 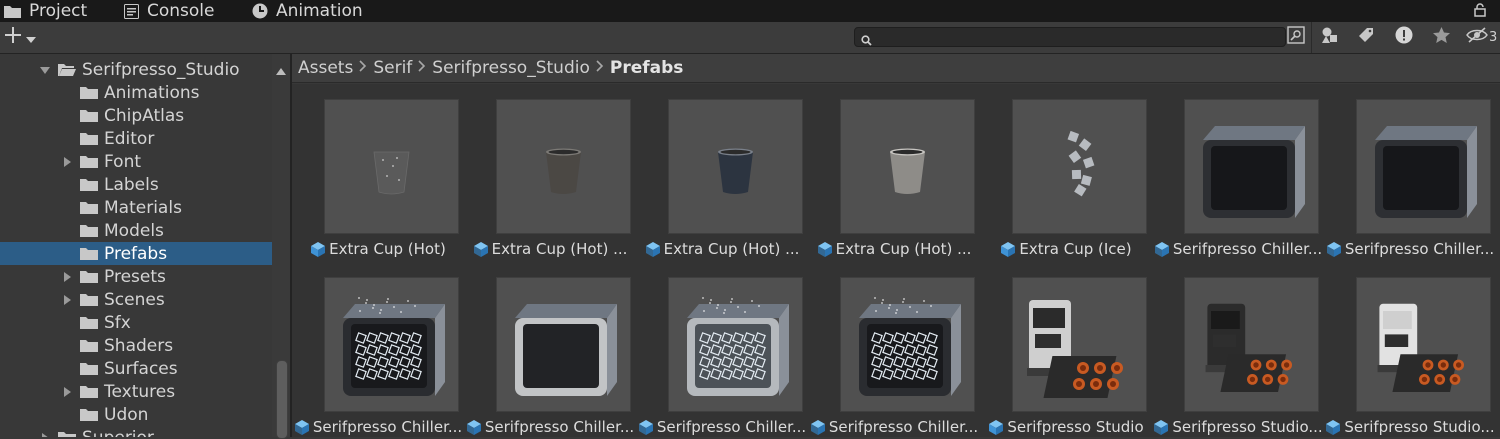 I want to click on console-icon, so click(x=131, y=11).